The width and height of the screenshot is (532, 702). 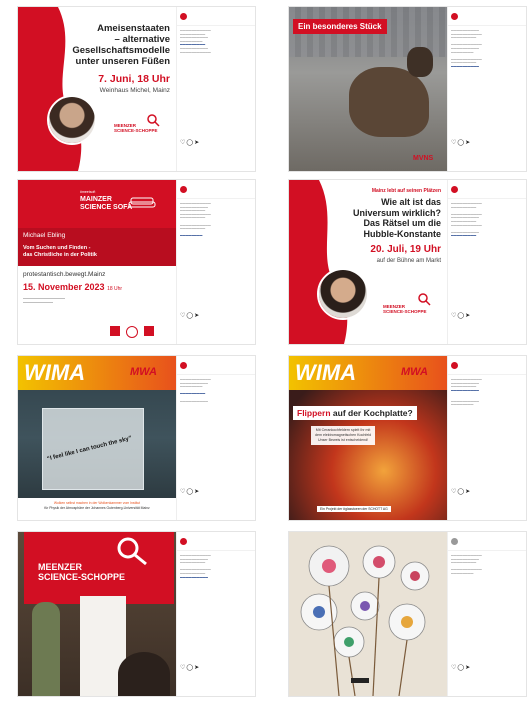 I want to click on audience-head, so click(x=144, y=674).